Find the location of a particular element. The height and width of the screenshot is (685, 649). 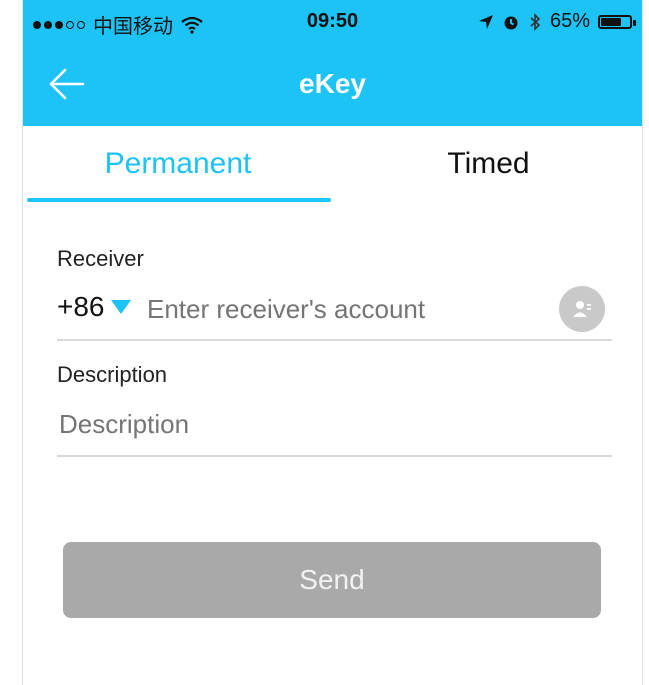

receiver-divider is located at coordinates (334, 340).